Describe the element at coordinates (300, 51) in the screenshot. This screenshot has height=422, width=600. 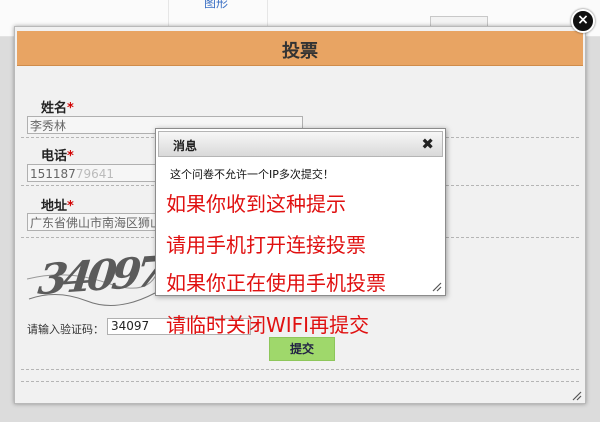
I see `vote-title: 投票` at that location.